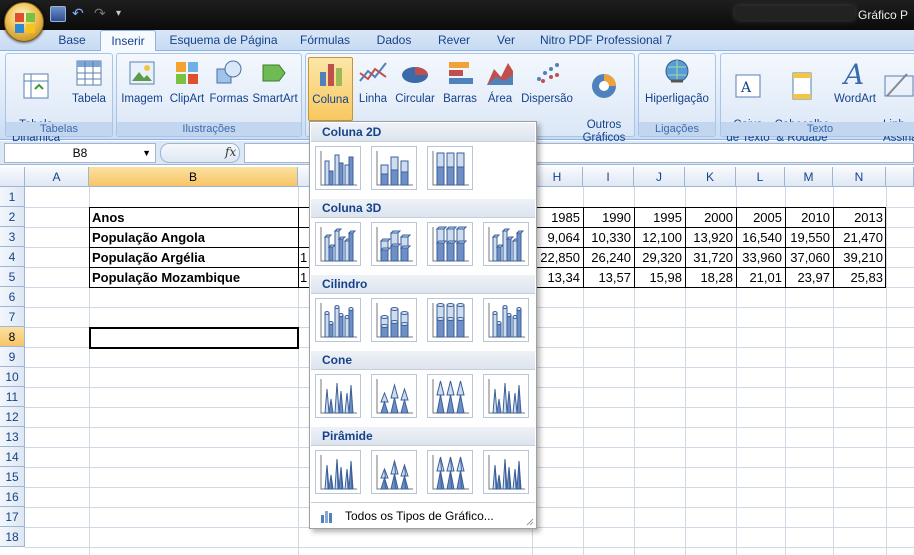  I want to click on column-header-b: B, so click(193, 177).